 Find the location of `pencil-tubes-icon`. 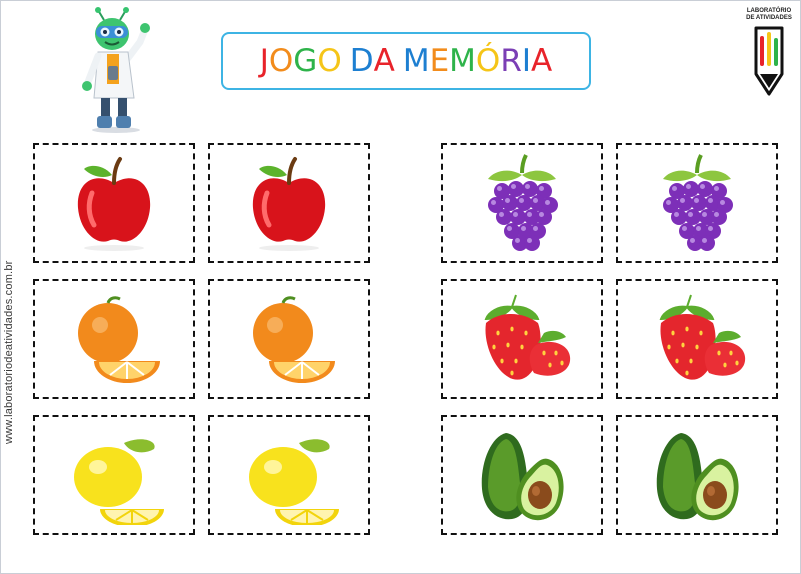

pencil-tubes-icon is located at coordinates (769, 61).